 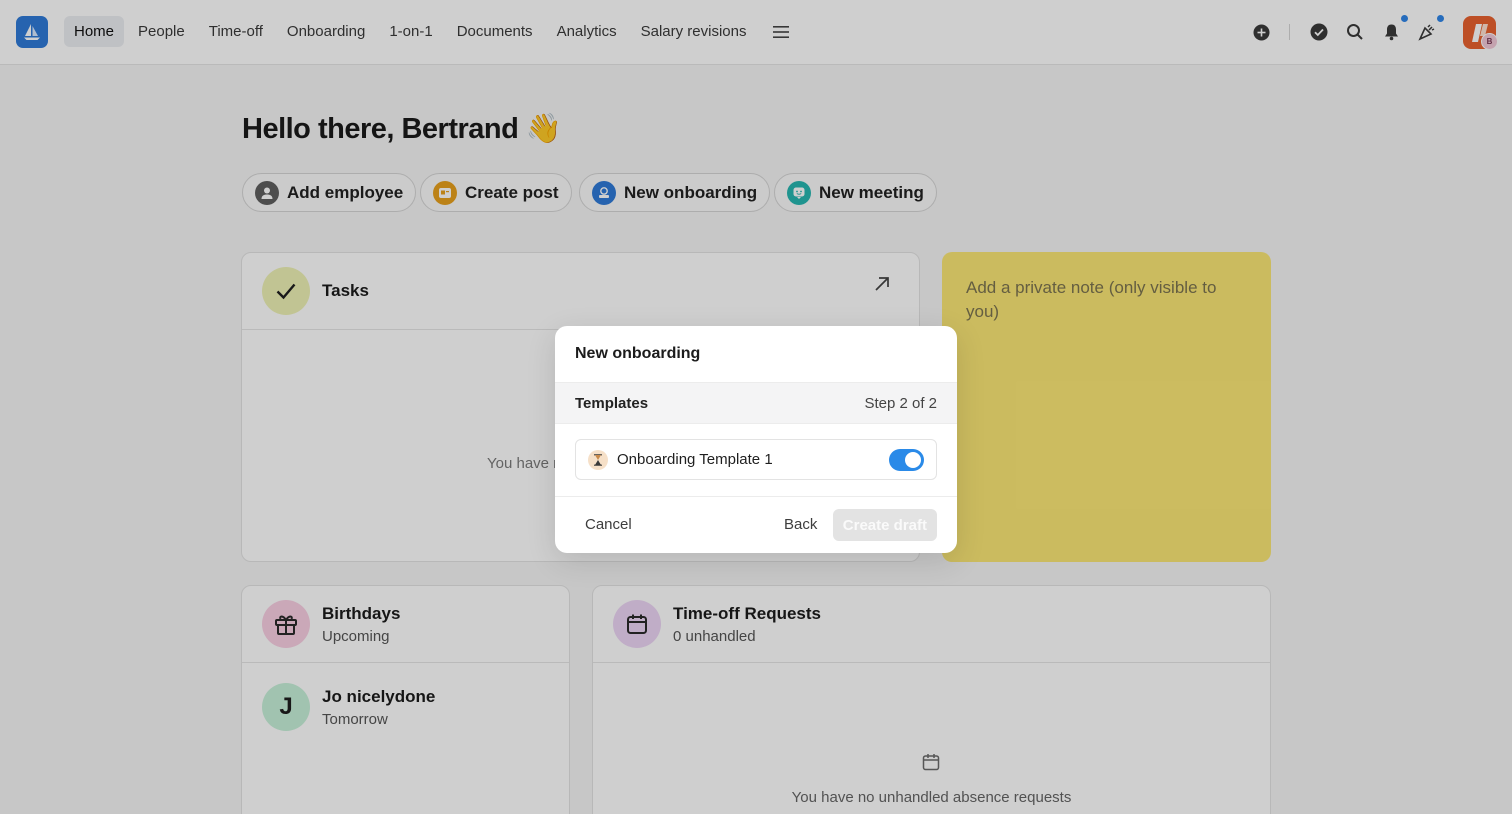 I want to click on create-draft-button: Create draft, so click(x=884, y=525).